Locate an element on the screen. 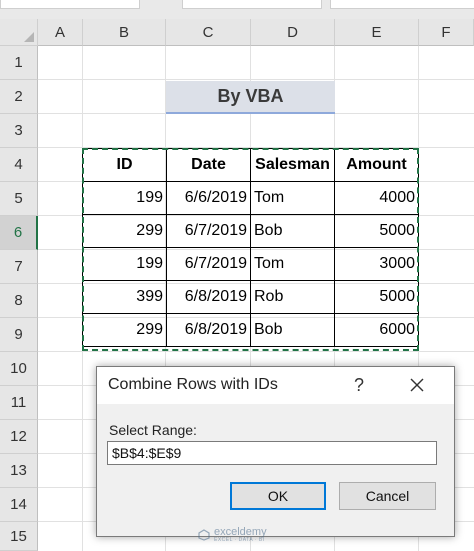  header-cell-amount: Amount is located at coordinates (376, 165).